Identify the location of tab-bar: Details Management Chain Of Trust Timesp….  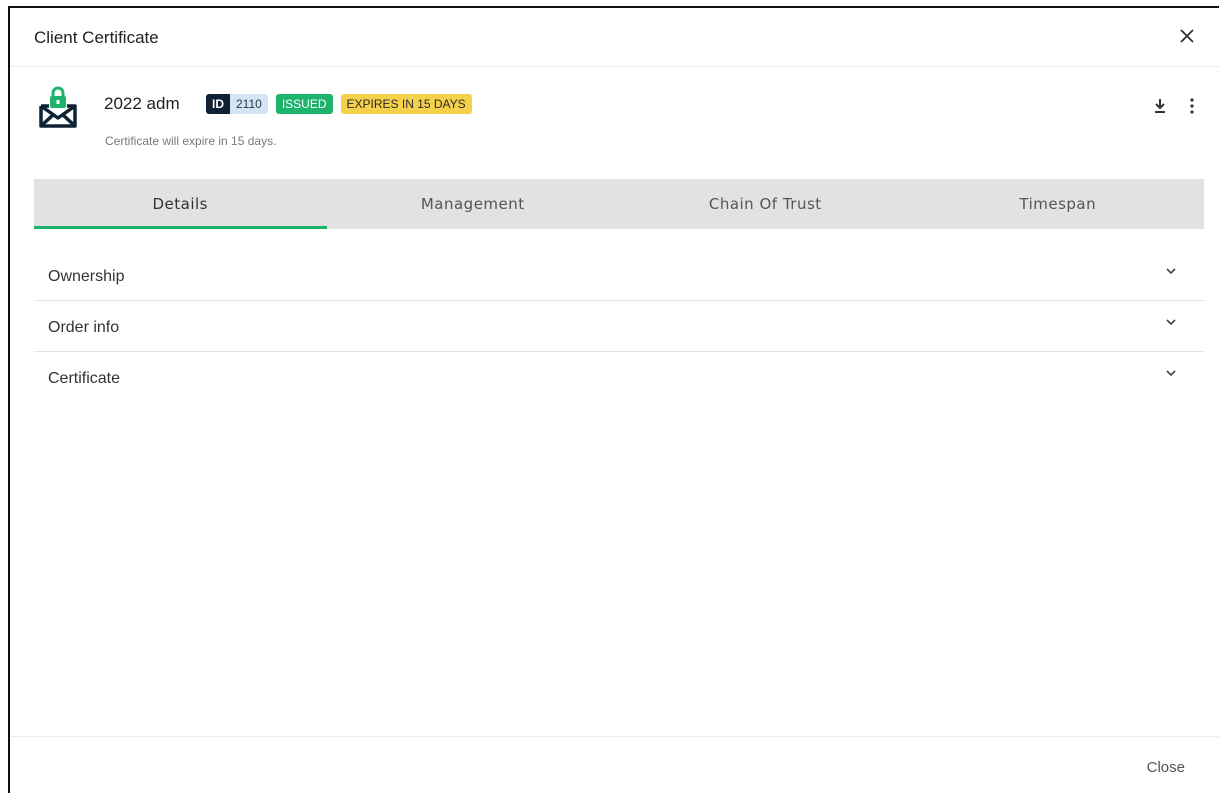
(619, 204).